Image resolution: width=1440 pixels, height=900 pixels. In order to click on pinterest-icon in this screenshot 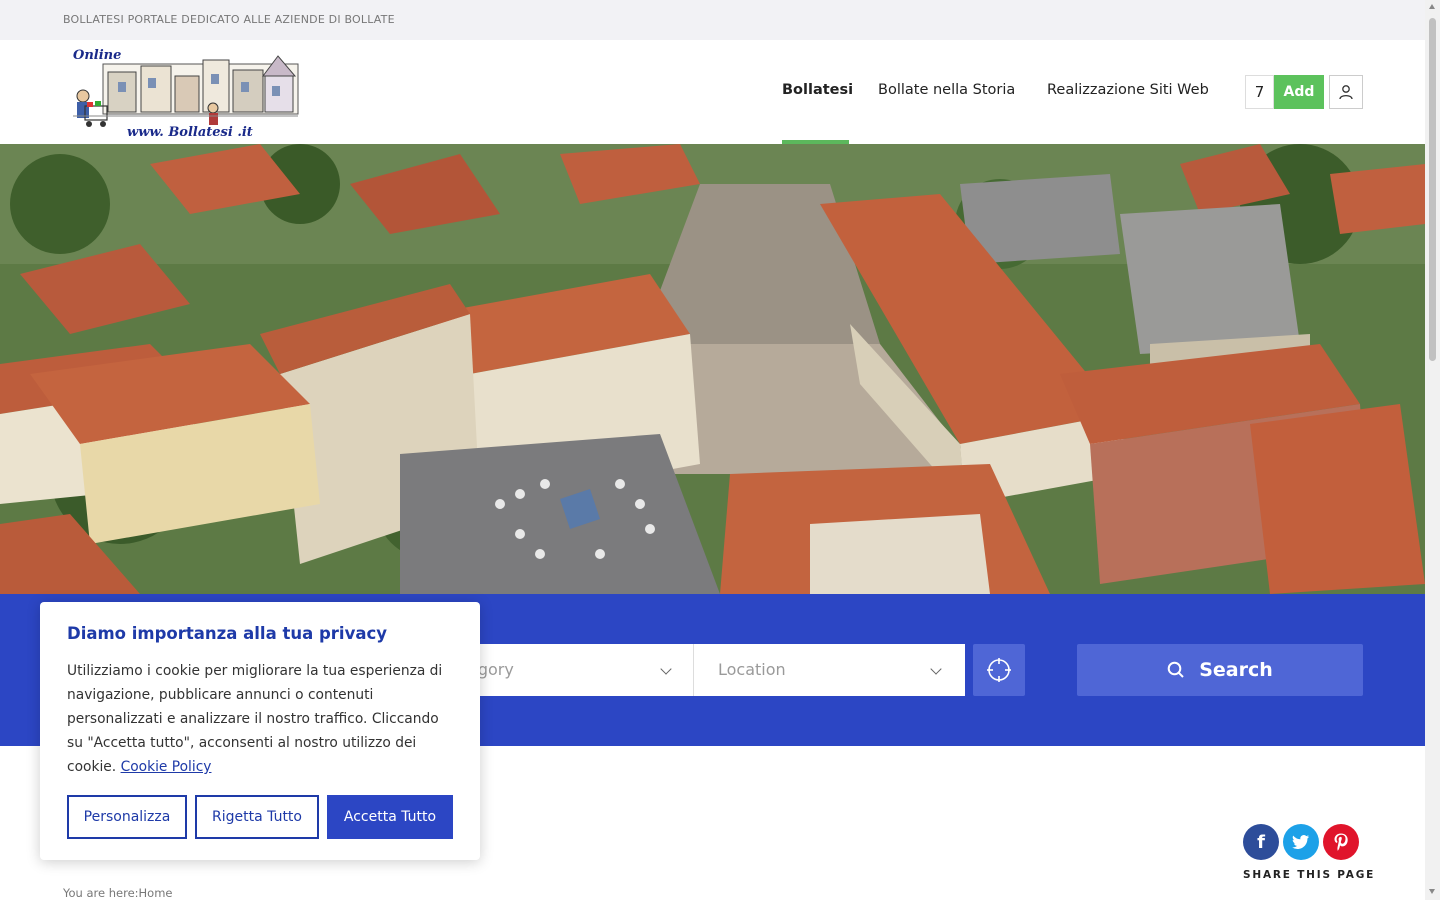, I will do `click(1341, 842)`.